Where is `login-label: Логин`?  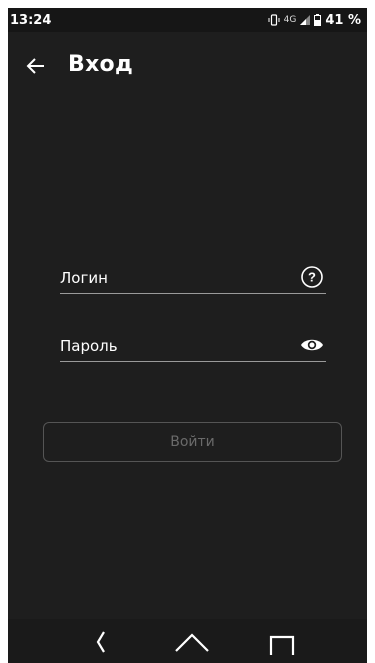 login-label: Логин is located at coordinates (84, 278).